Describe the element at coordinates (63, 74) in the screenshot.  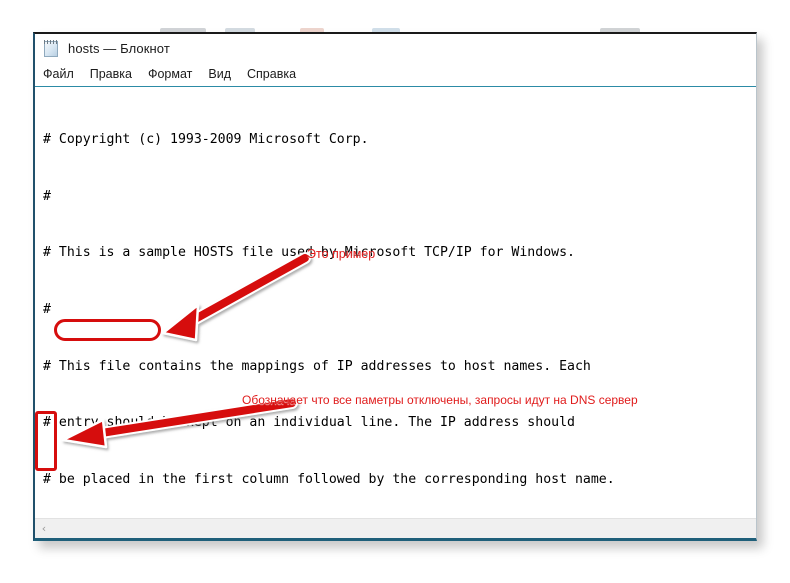
I see `menu-item-file: Файл` at that location.